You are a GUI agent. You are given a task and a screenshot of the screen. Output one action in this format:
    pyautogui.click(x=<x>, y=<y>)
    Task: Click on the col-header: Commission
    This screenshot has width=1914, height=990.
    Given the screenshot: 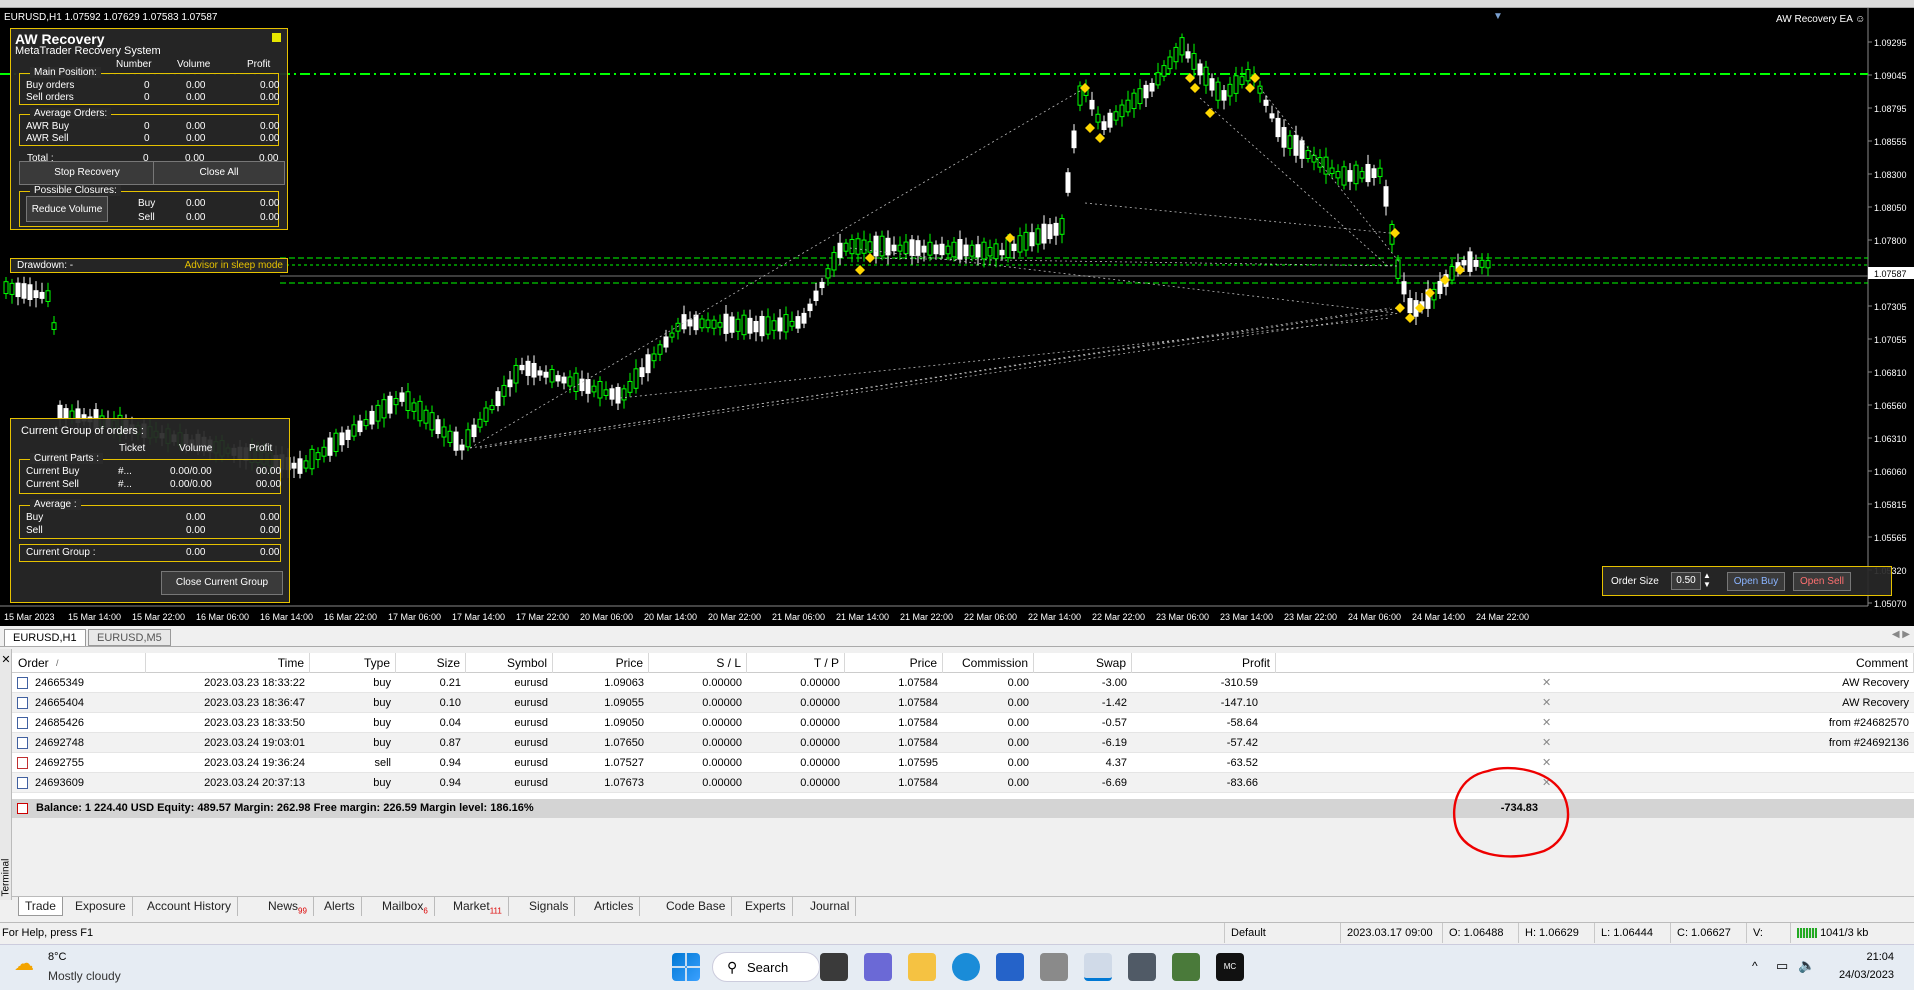 What is the action you would take?
    pyautogui.click(x=988, y=663)
    